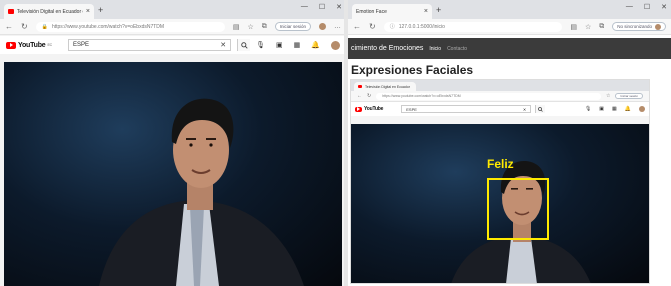 Image resolution: width=671 pixels, height=286 pixels. Describe the element at coordinates (500, 164) in the screenshot. I see `emotion-label: Feliz` at that location.